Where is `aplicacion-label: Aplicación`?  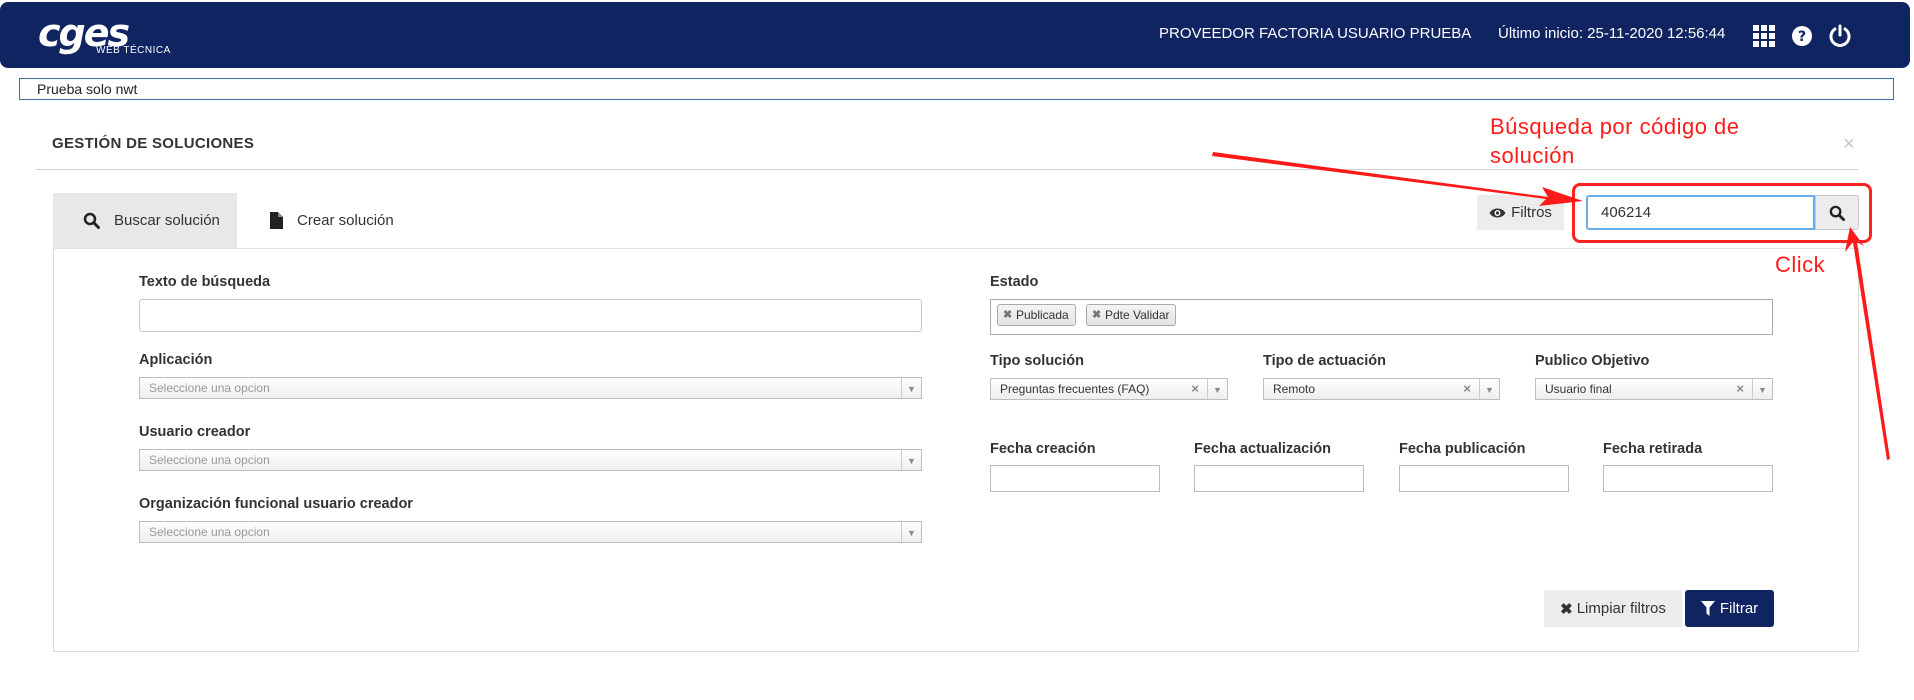 aplicacion-label: Aplicación is located at coordinates (176, 360).